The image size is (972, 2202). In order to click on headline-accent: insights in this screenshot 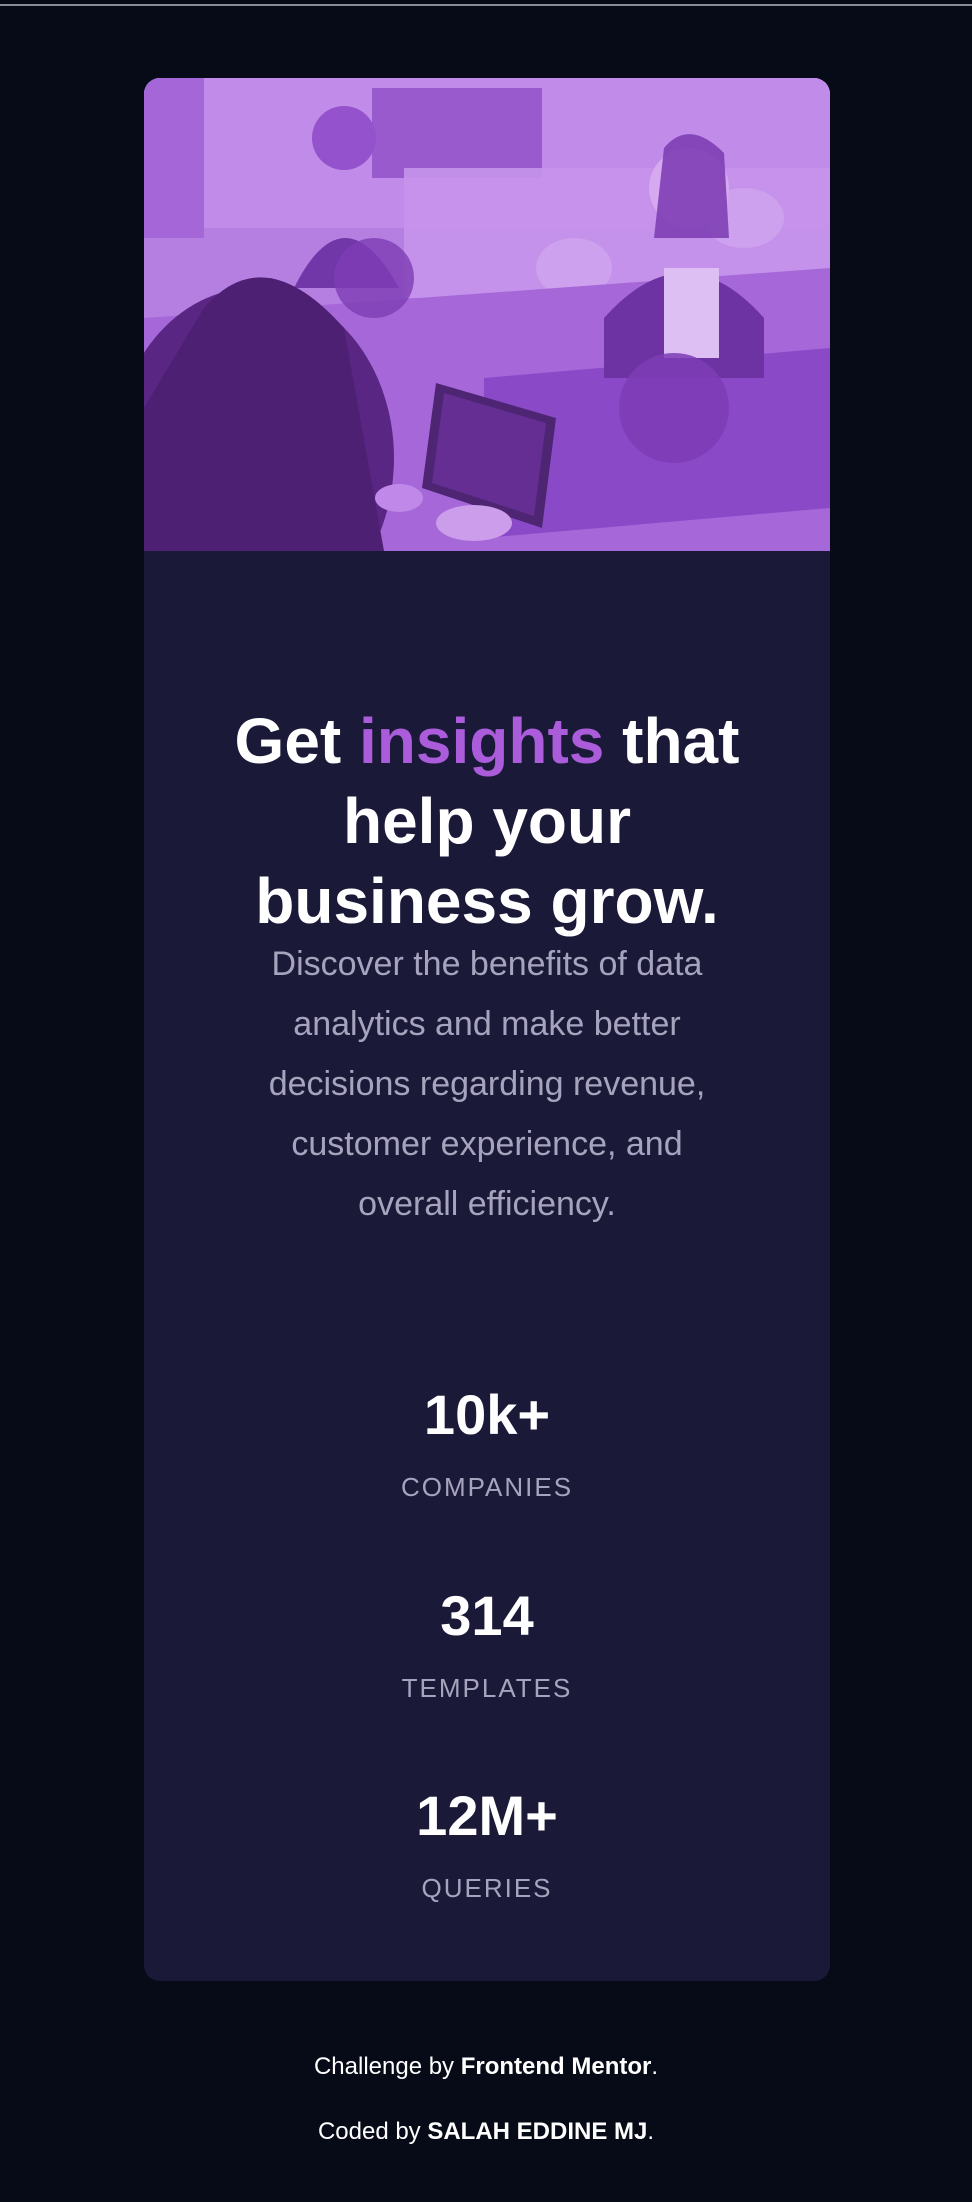, I will do `click(482, 741)`.